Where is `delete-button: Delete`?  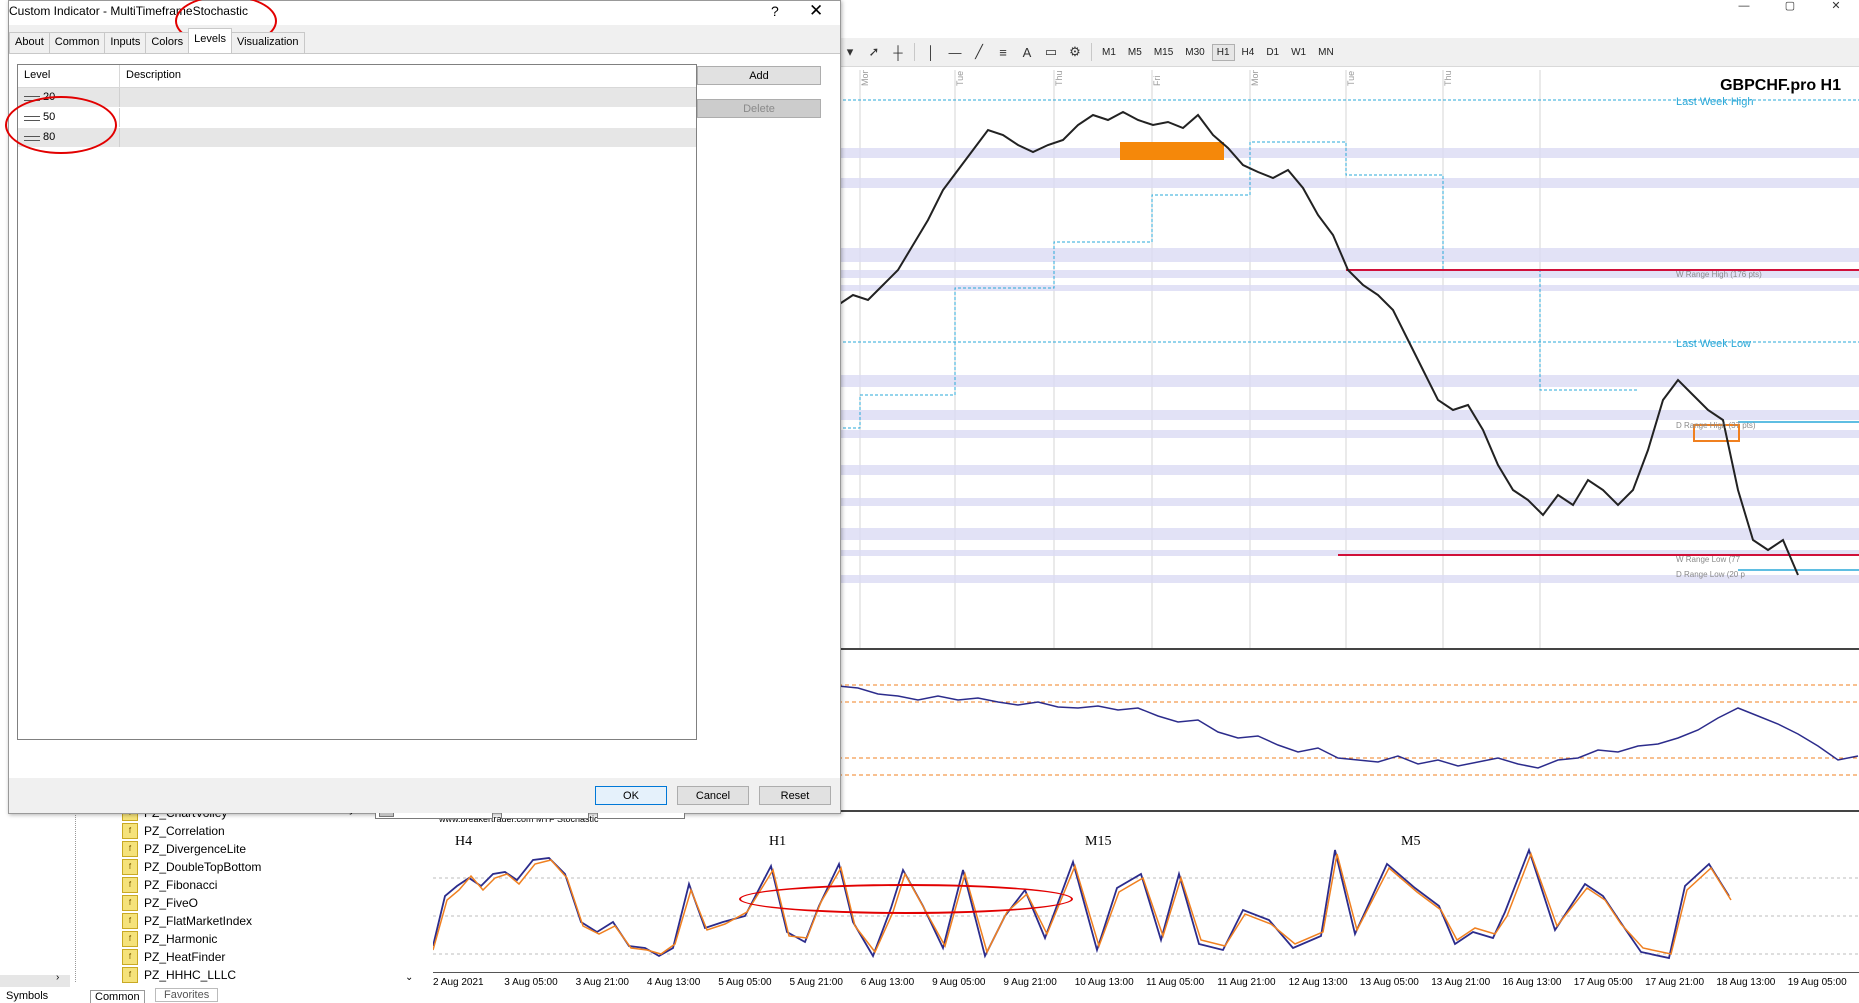 delete-button: Delete is located at coordinates (759, 108).